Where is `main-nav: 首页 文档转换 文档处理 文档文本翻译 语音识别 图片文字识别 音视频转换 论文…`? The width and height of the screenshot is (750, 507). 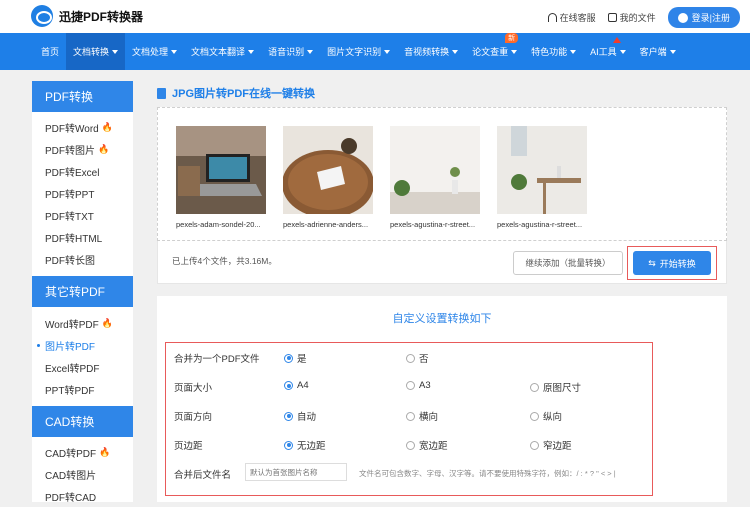 main-nav: 首页 文档转换 文档处理 文档文本翻译 语音识别 图片文字识别 音视频转换 论文… is located at coordinates (375, 51).